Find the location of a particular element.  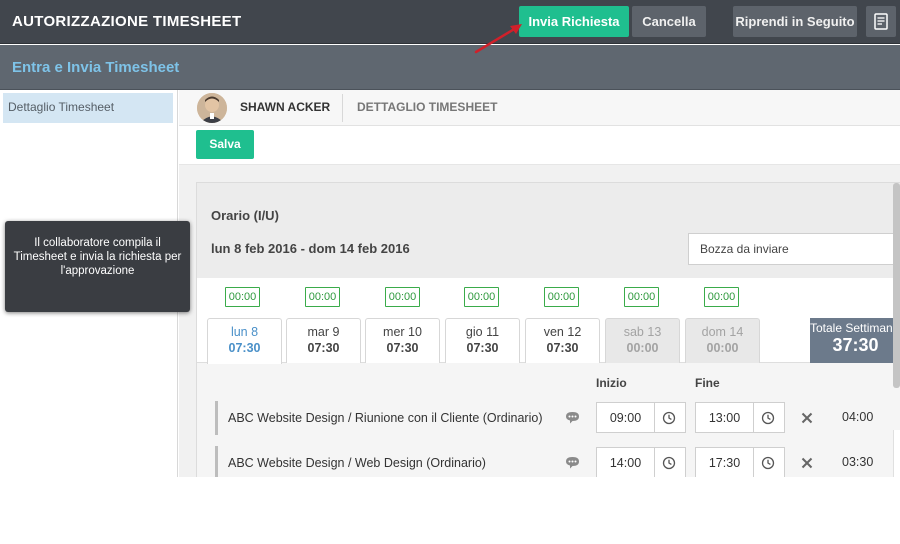

start-time-input: 09:00 is located at coordinates (641, 417).